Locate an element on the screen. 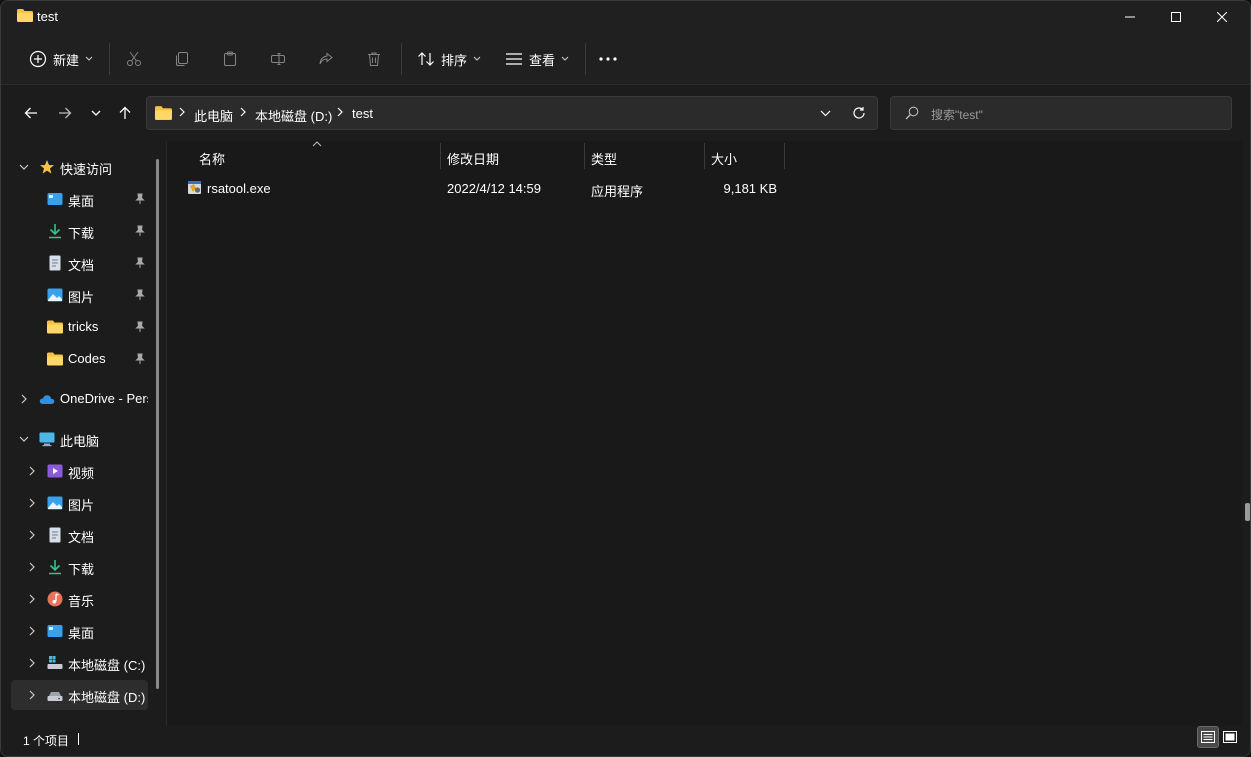  share-icon is located at coordinates (326, 58).